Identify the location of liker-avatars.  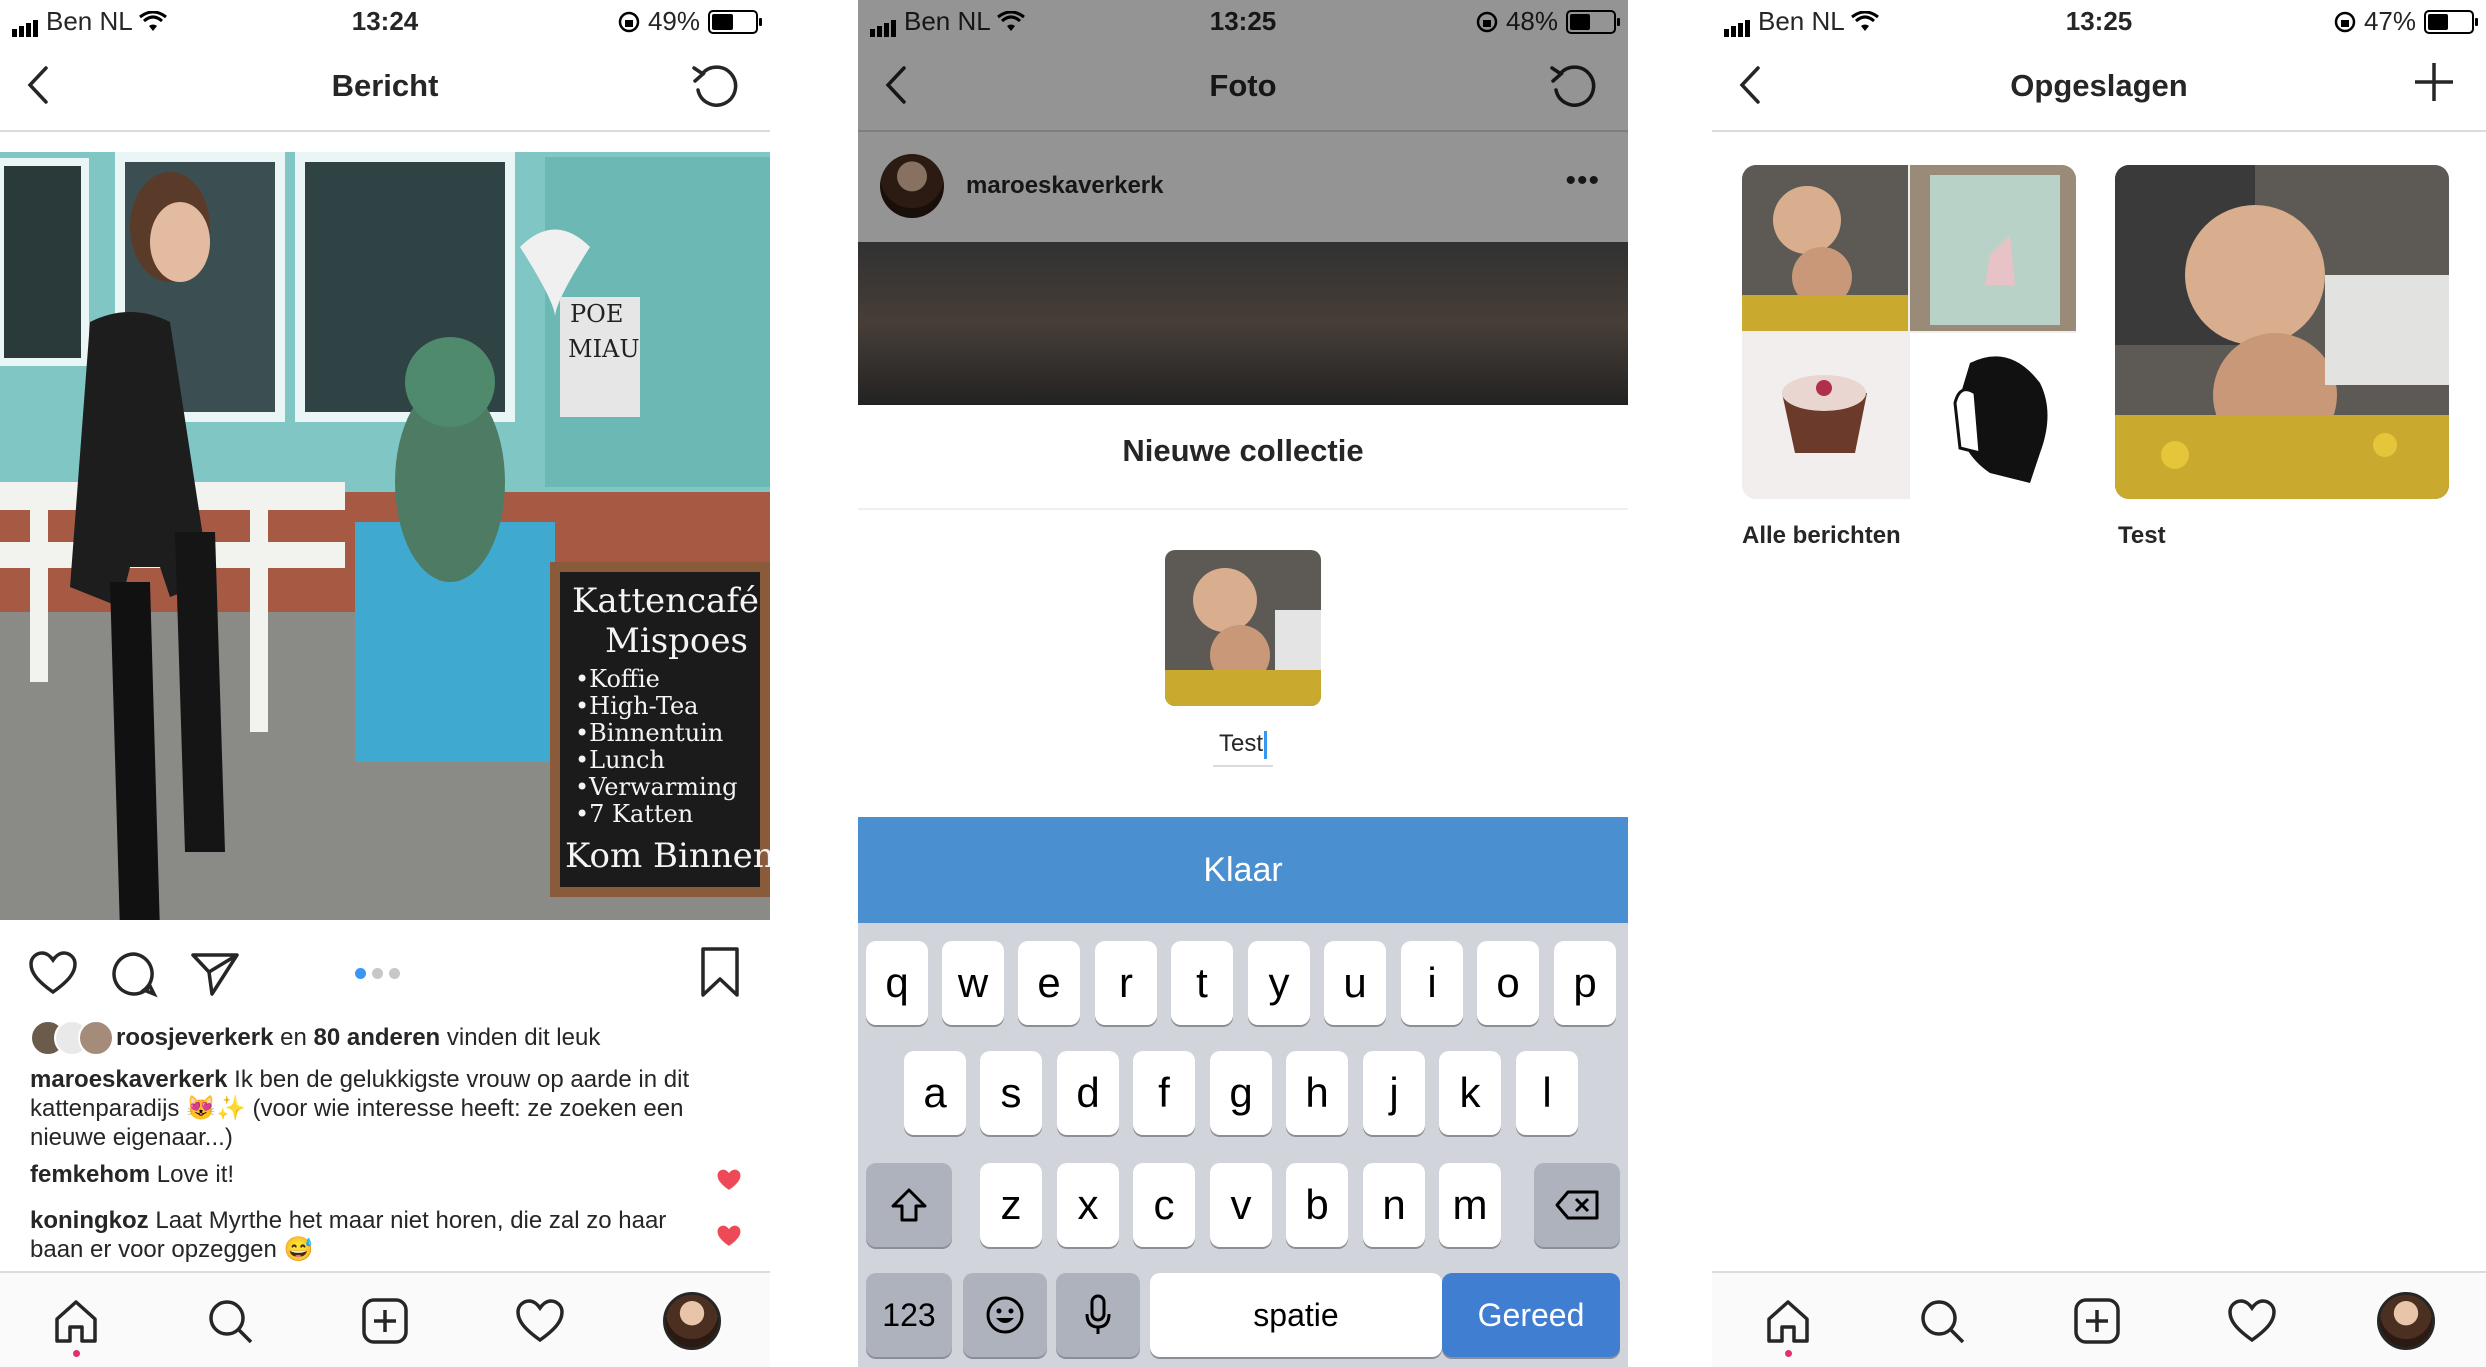
(72, 1038).